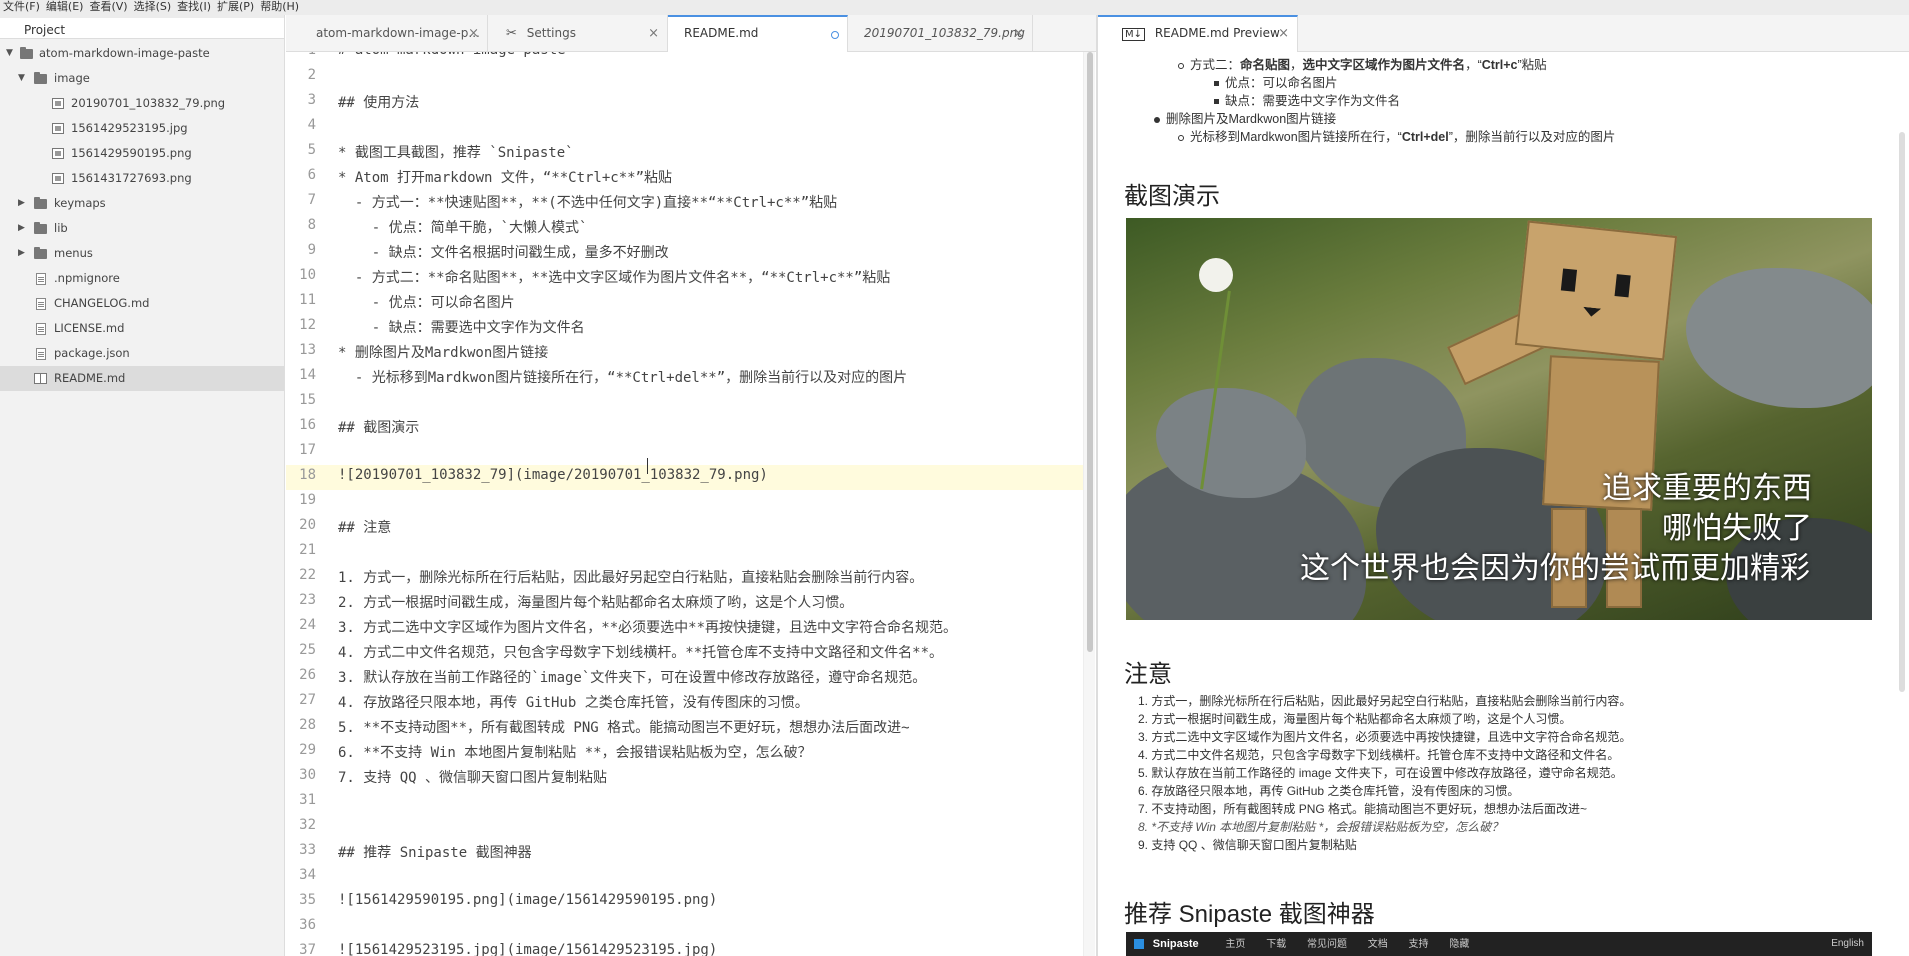 Image resolution: width=1909 pixels, height=956 pixels. I want to click on line-number: 16, so click(307, 425).